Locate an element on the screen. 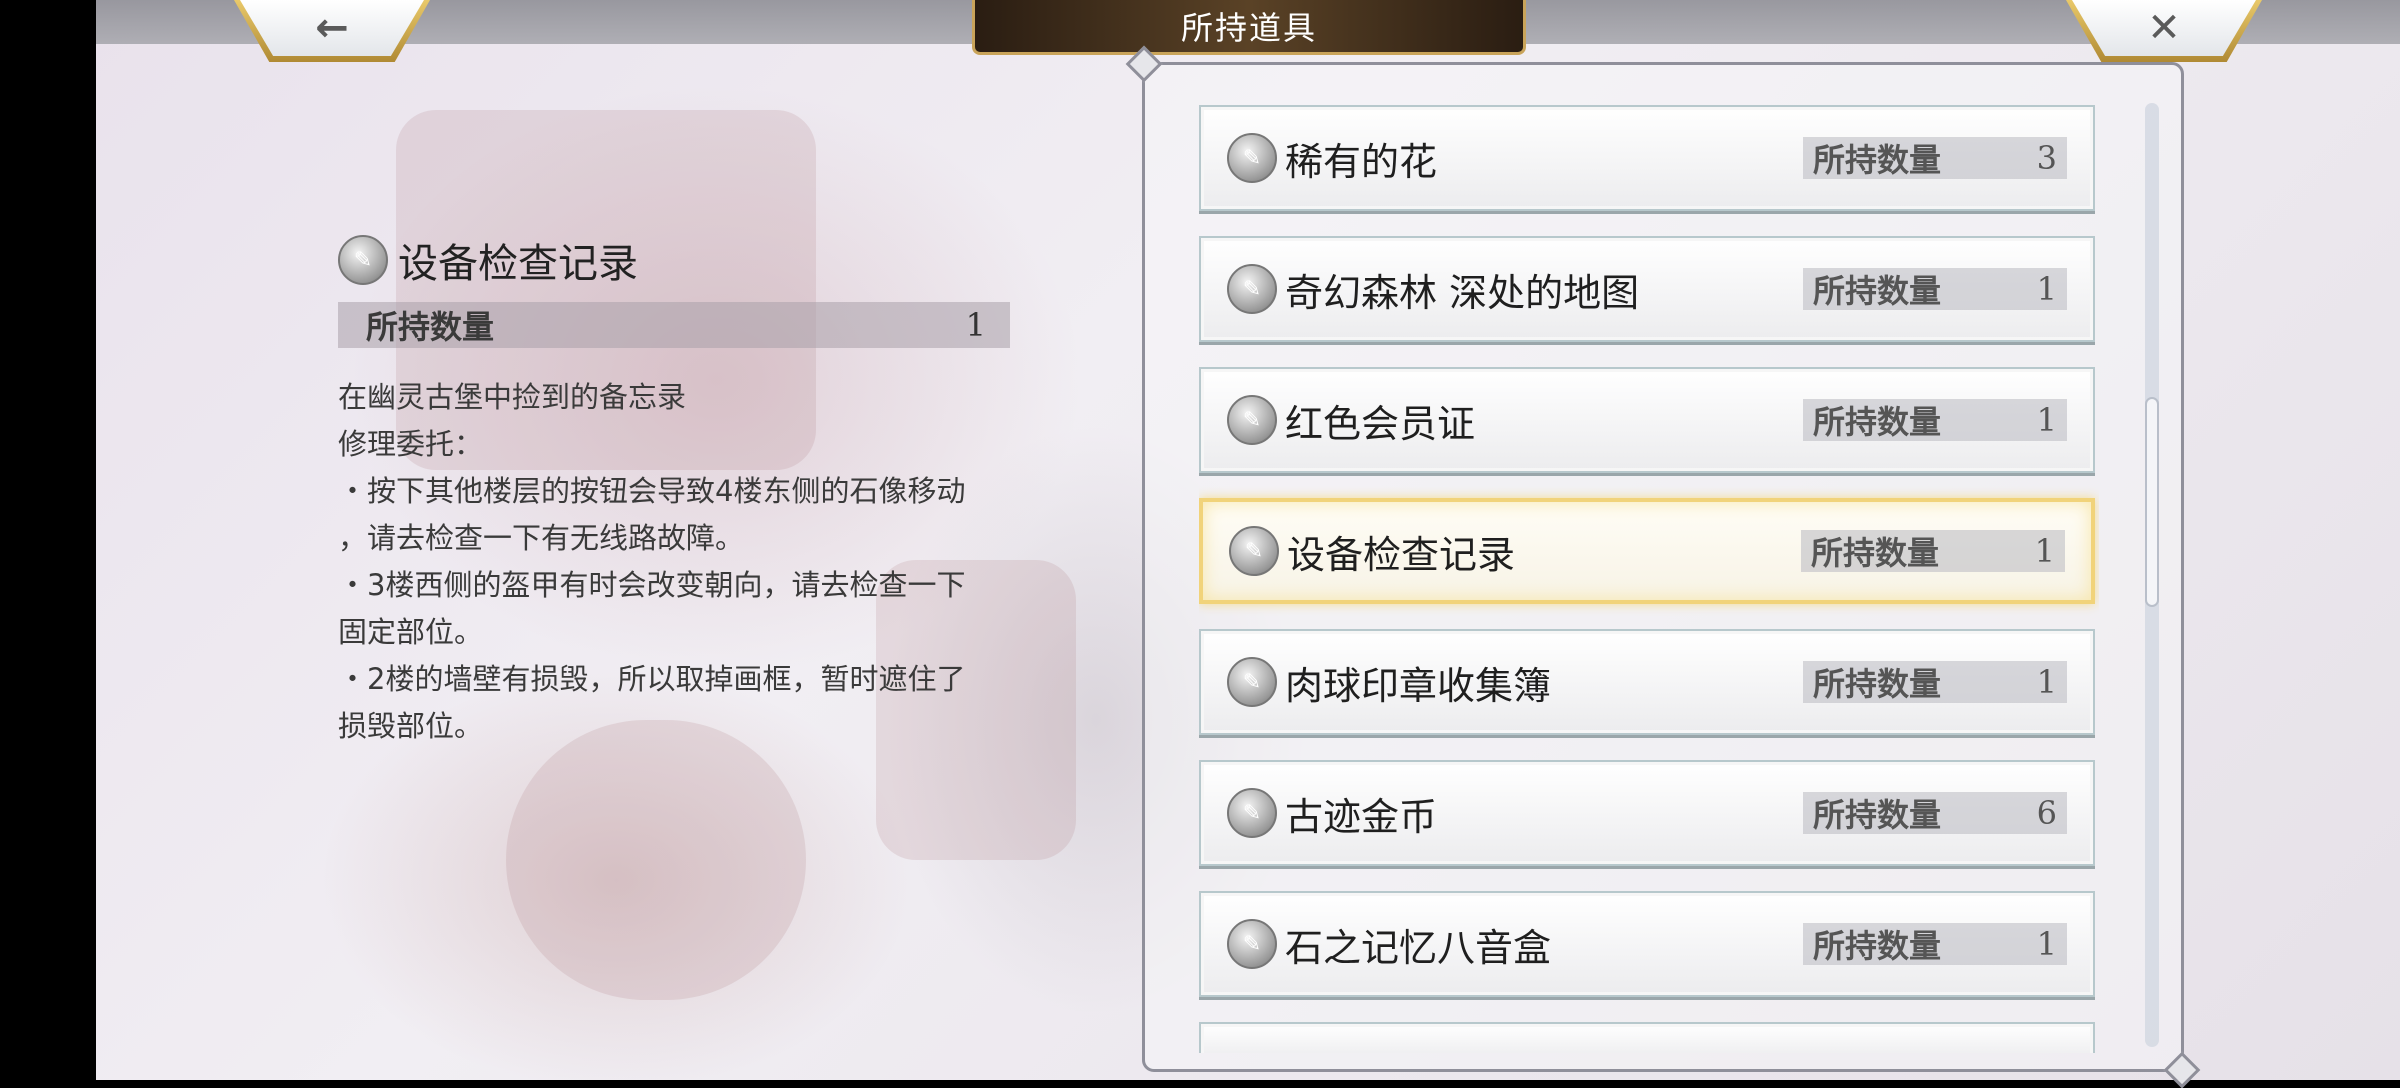 This screenshot has height=1088, width=2400. quantity-value: 6 is located at coordinates (2046, 813).